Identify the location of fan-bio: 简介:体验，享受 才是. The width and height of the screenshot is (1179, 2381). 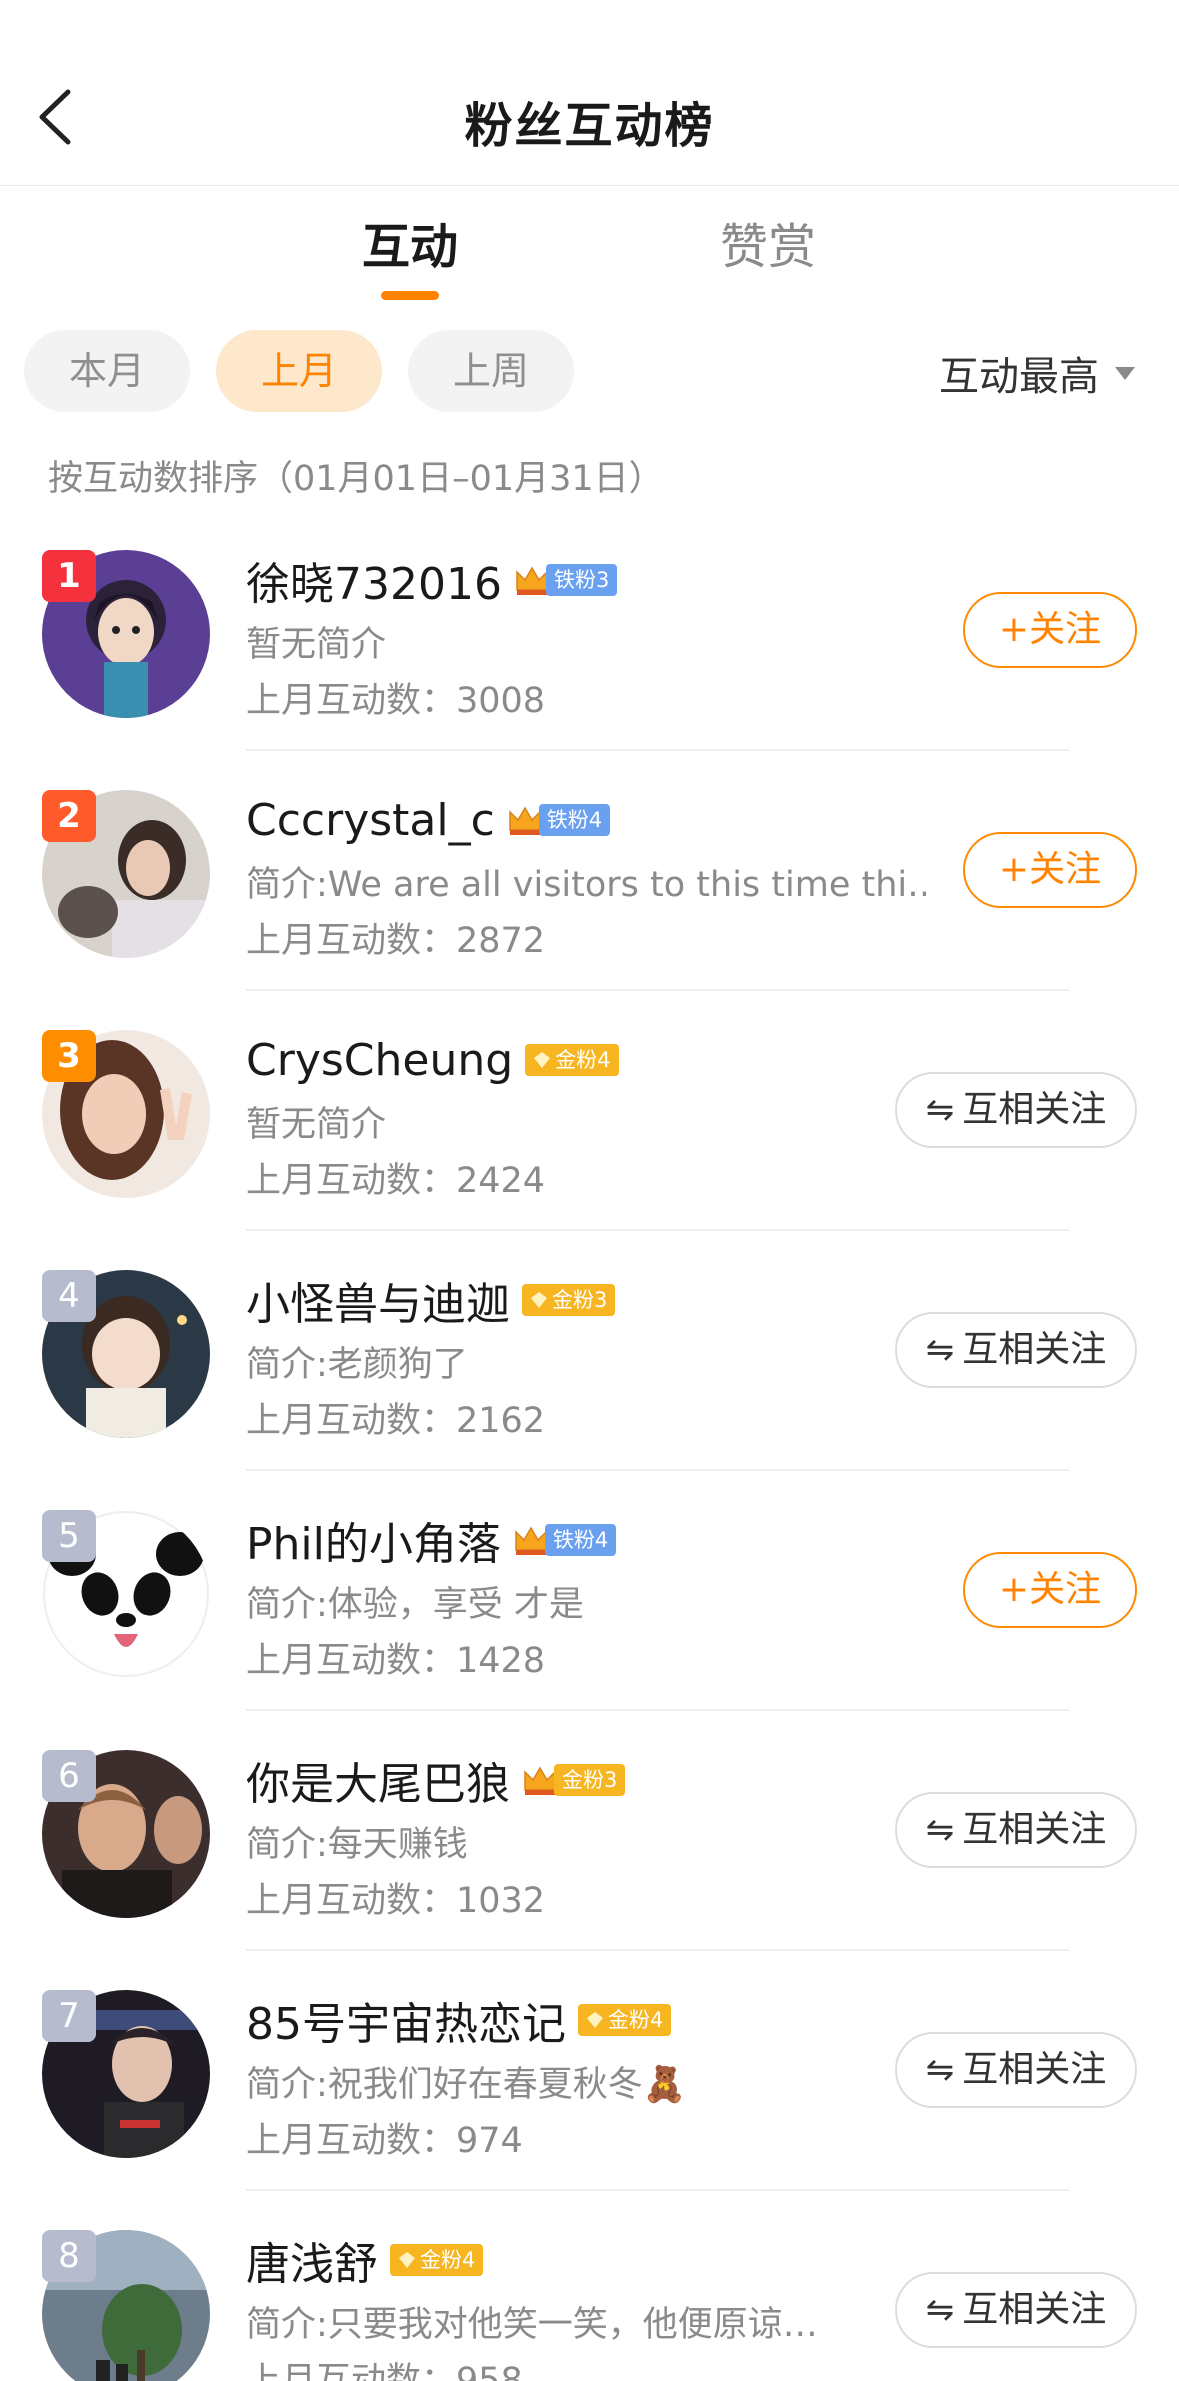
(415, 1605).